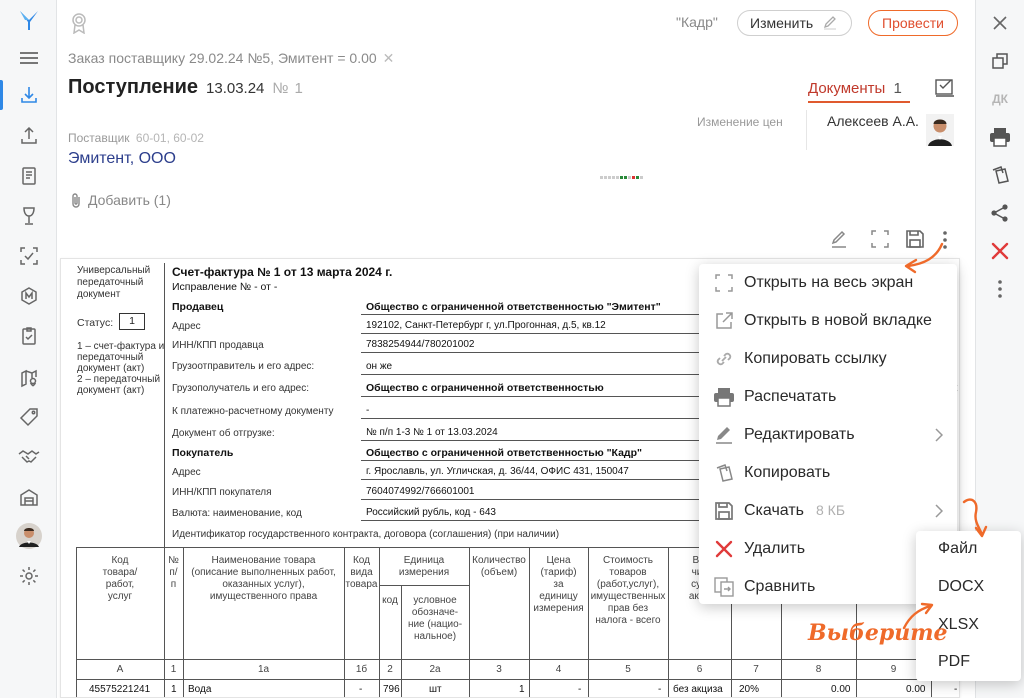  I want to click on more-options-icon, so click(1000, 289).